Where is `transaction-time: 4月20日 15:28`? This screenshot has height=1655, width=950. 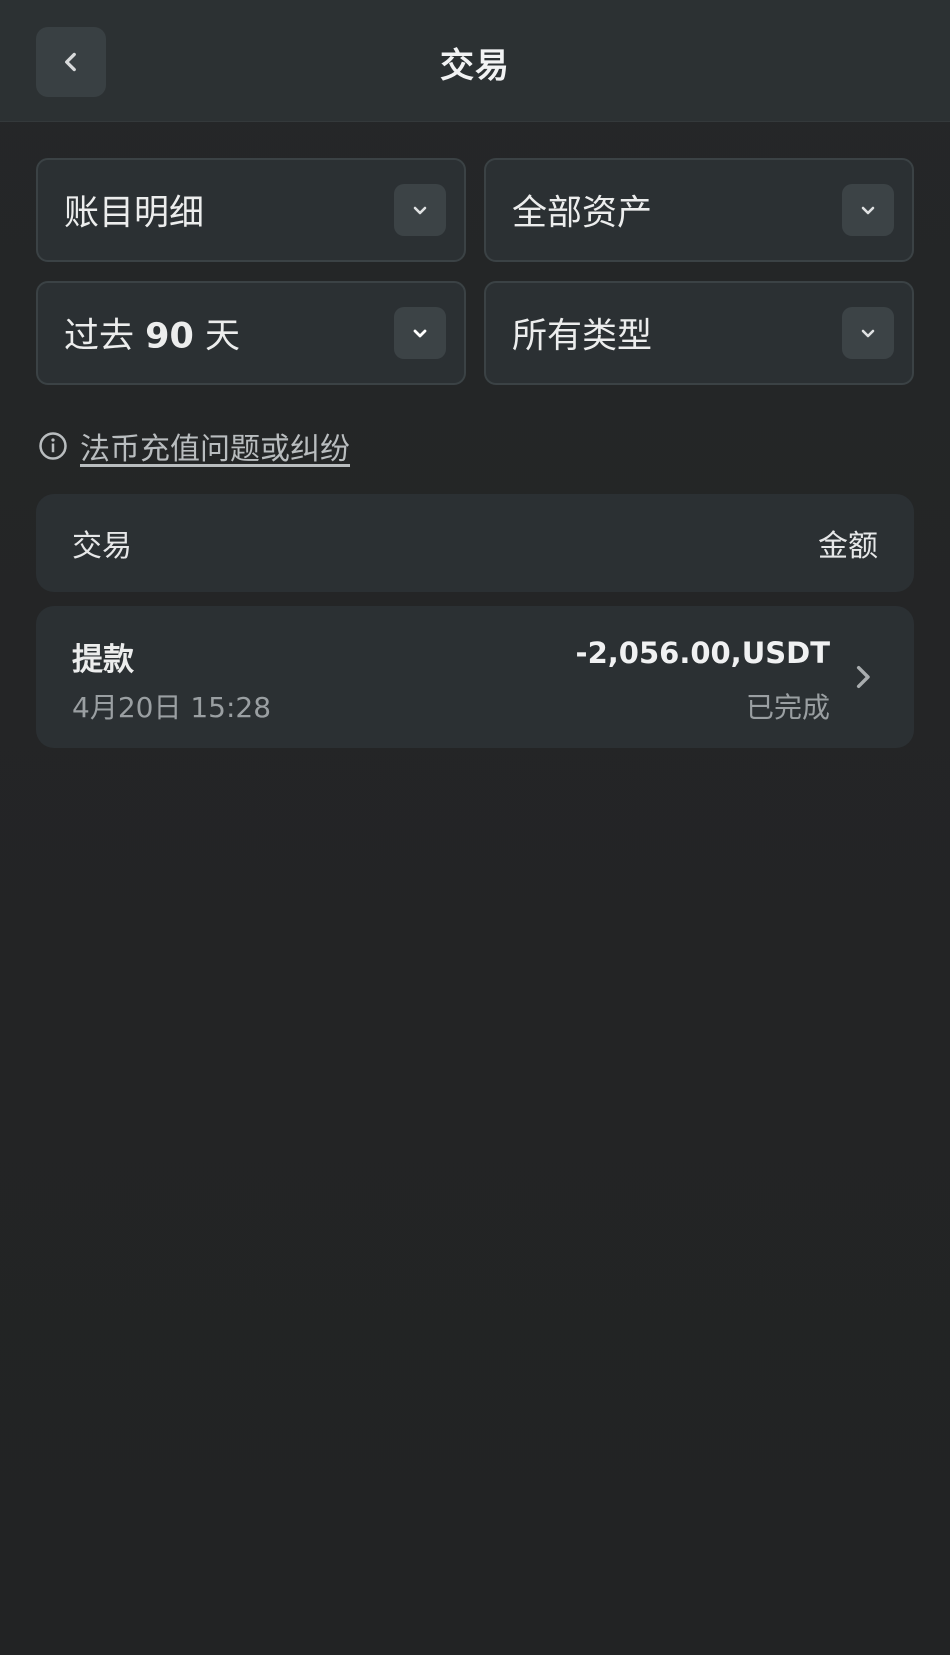 transaction-time: 4月20日 15:28 is located at coordinates (172, 707).